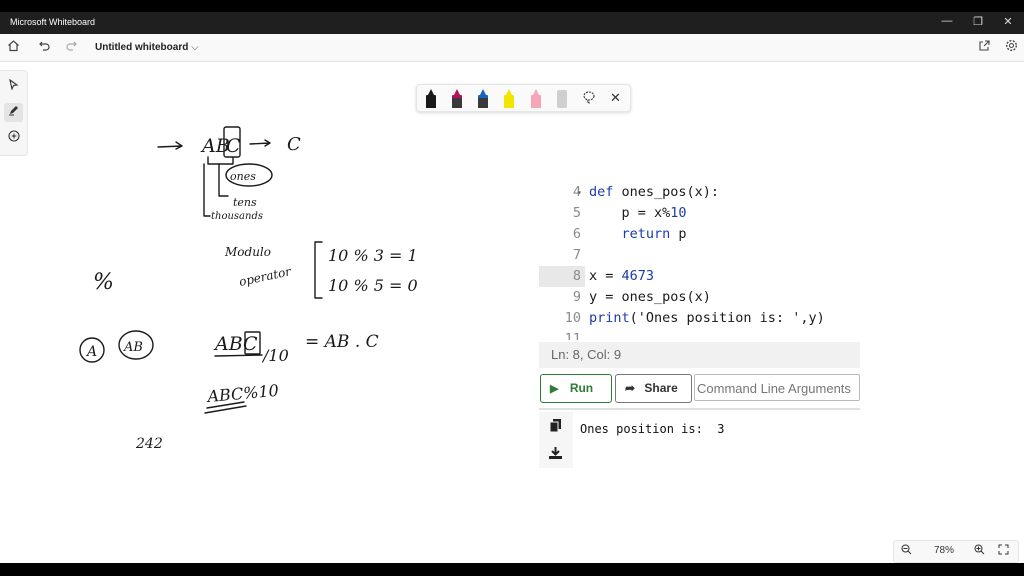 This screenshot has height=576, width=1024. I want to click on line-number: 8, so click(562, 276).